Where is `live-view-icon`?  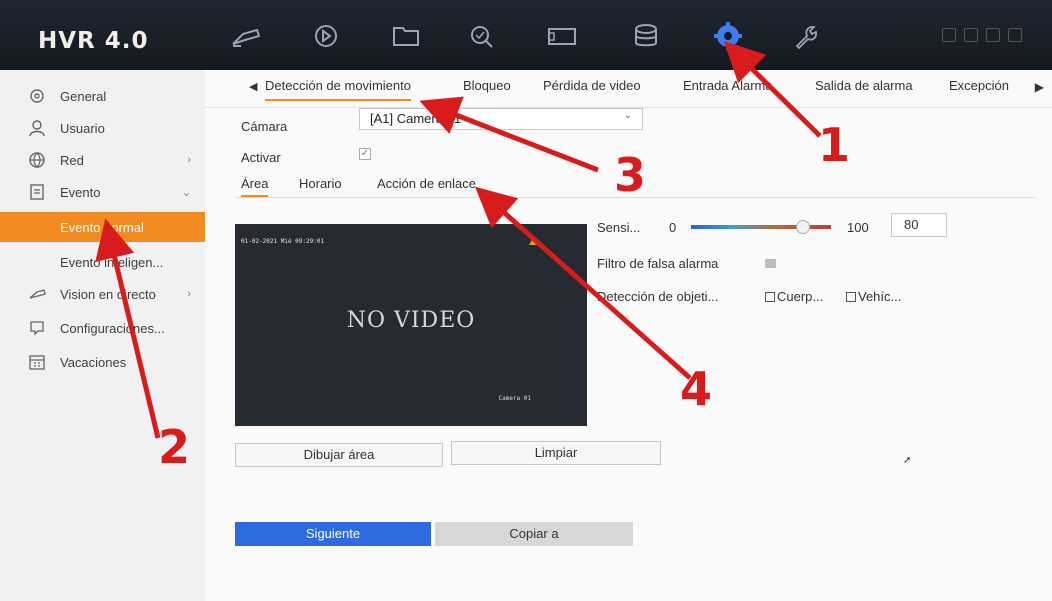
live-view-icon is located at coordinates (246, 36).